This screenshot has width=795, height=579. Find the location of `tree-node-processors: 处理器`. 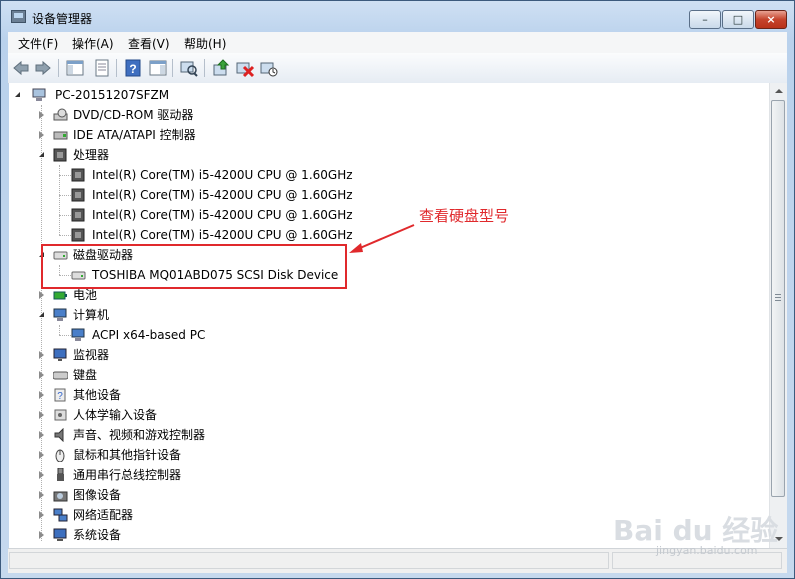

tree-node-processors: 处理器 is located at coordinates (167, 155).